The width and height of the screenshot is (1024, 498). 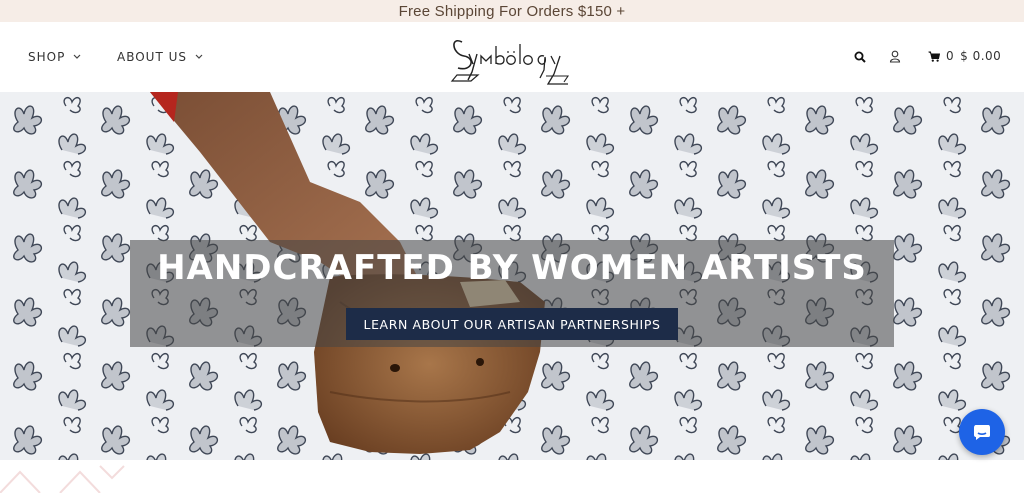 I want to click on nav-about-us: ABOUT US, so click(x=160, y=57).